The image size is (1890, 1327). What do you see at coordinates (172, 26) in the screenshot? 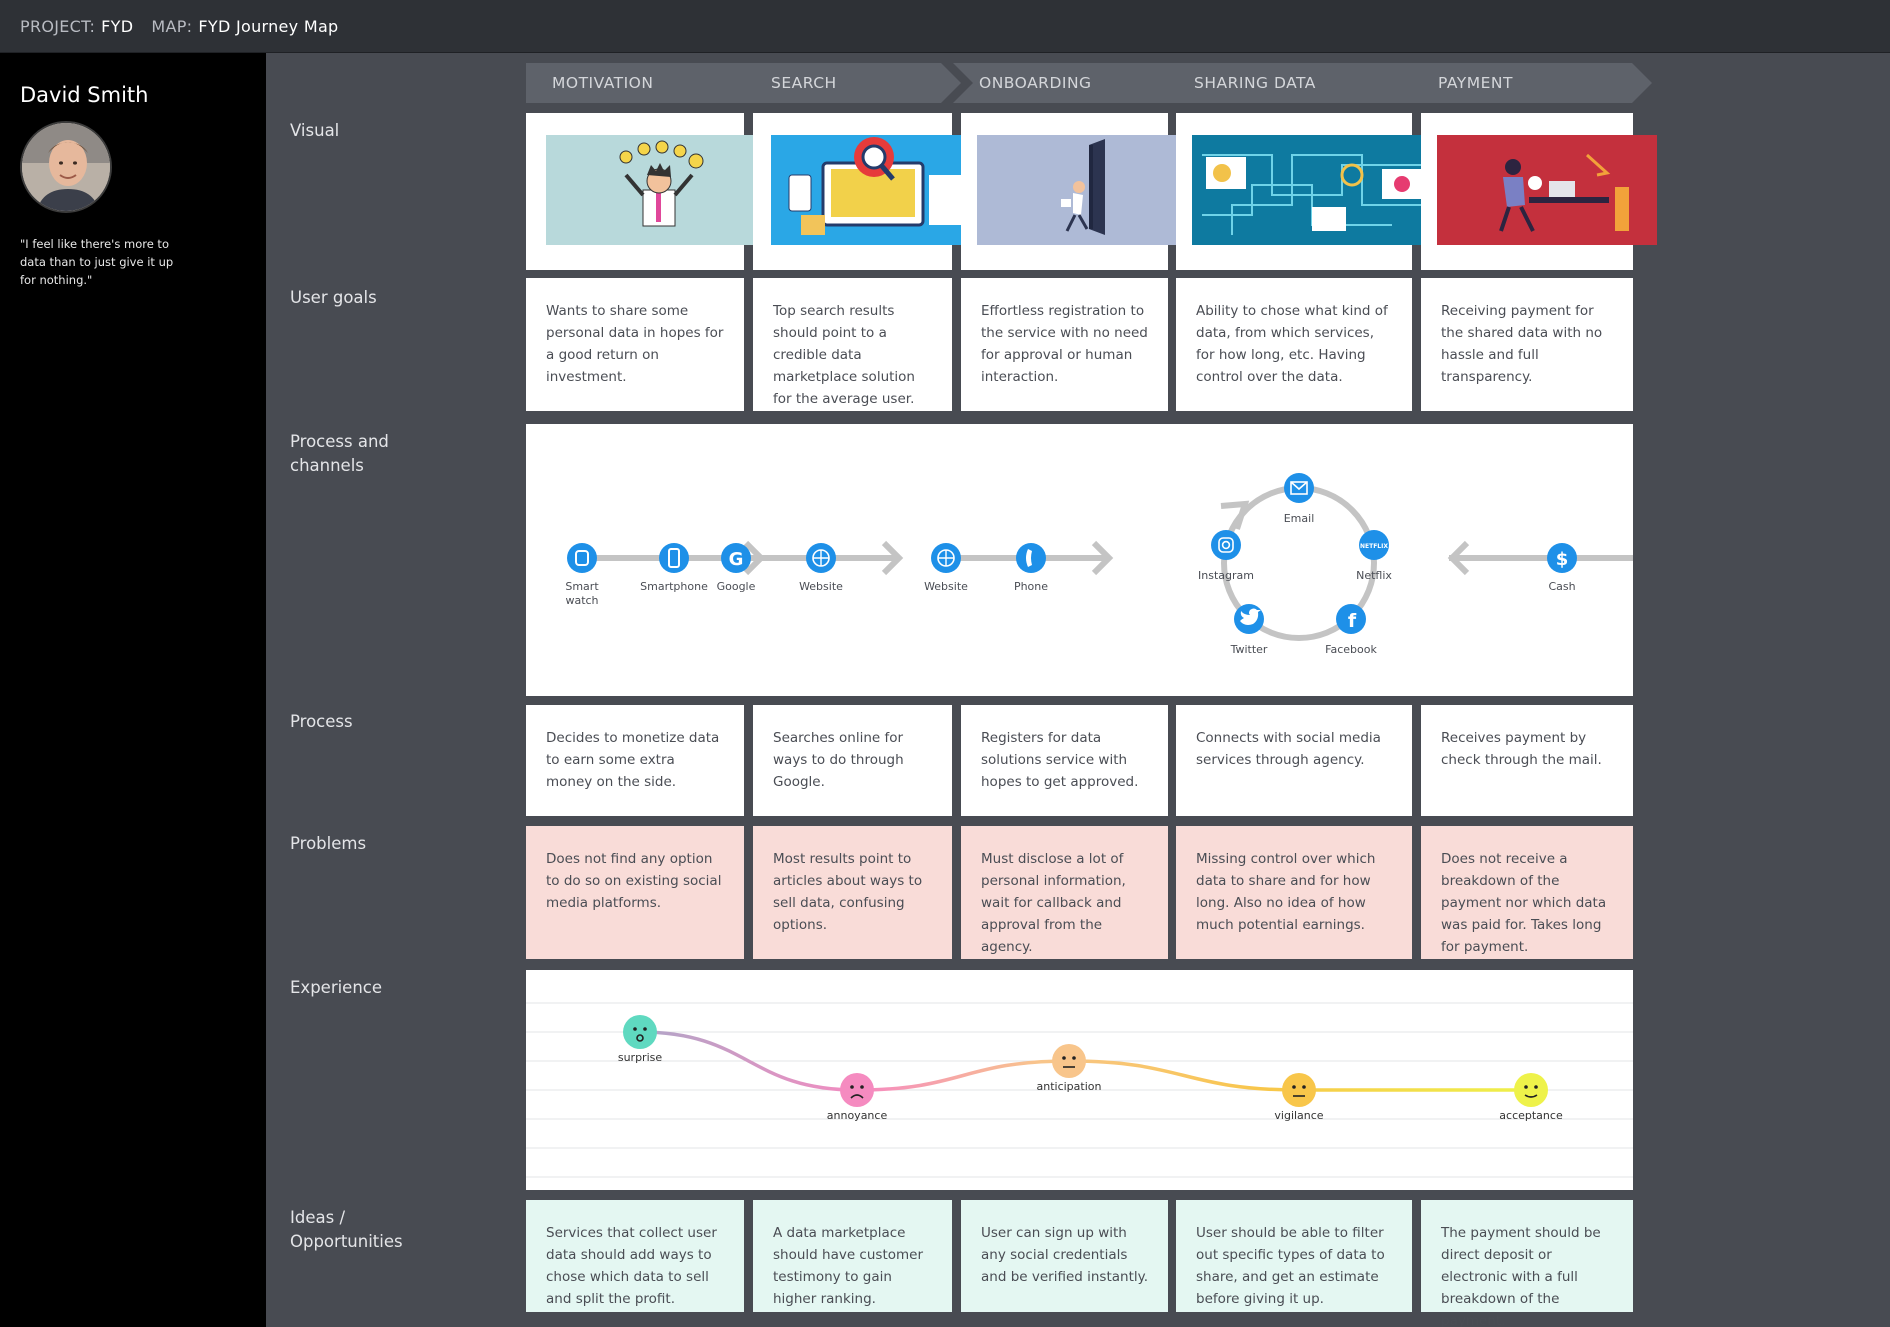
I see `map-key: MAP:` at bounding box center [172, 26].